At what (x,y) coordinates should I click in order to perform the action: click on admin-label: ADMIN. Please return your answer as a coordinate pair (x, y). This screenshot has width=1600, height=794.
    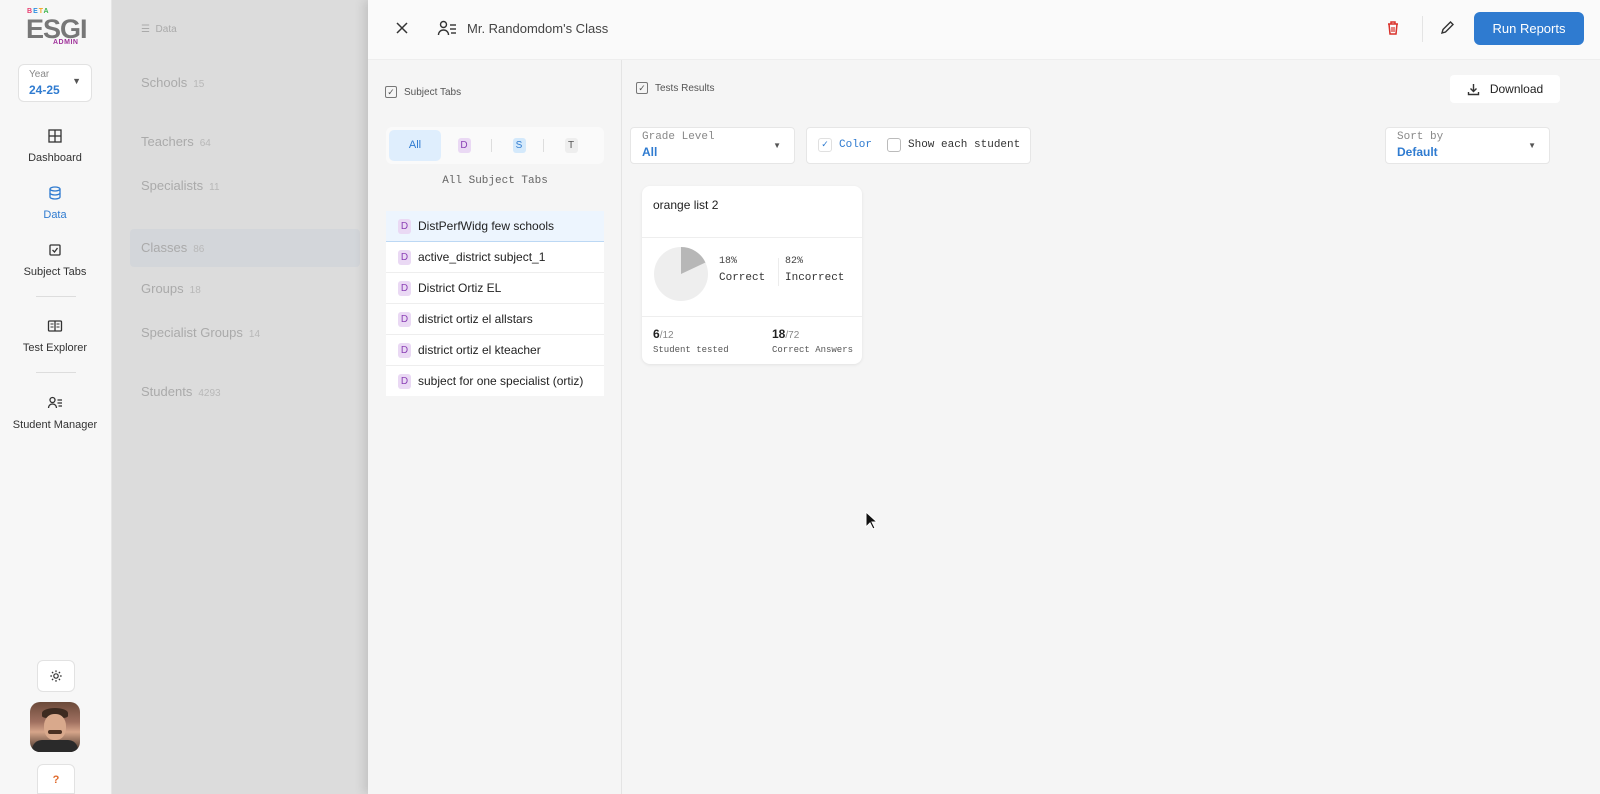
    Looking at the image, I should click on (66, 42).